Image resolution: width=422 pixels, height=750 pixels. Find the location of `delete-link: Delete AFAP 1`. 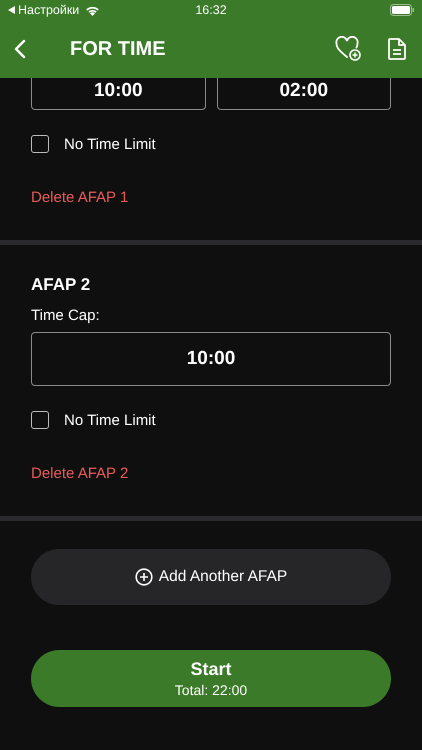

delete-link: Delete AFAP 1 is located at coordinates (79, 197).